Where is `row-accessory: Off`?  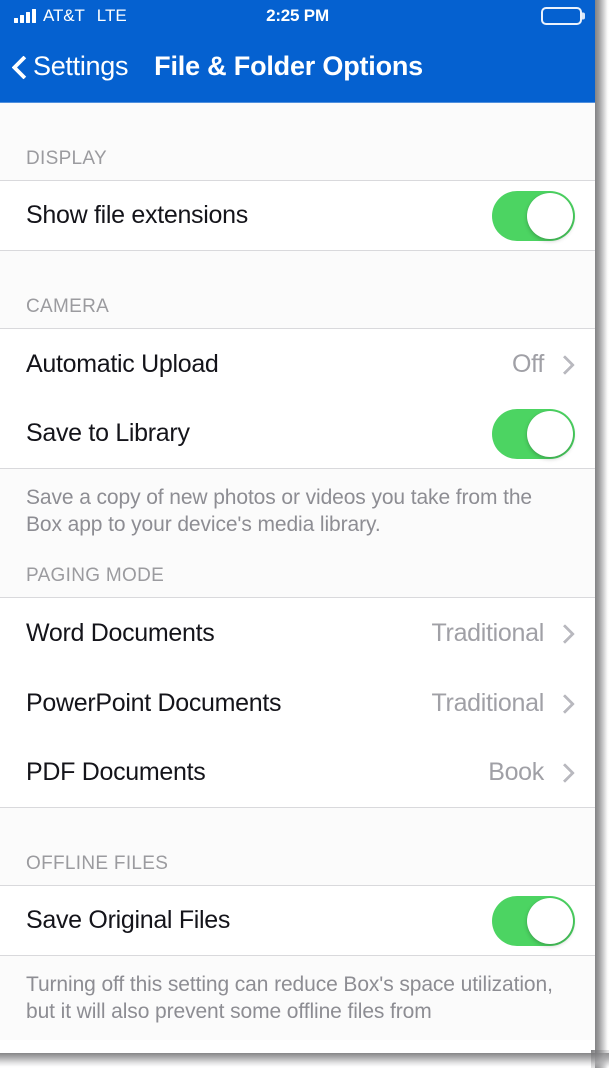
row-accessory: Off is located at coordinates (543, 364).